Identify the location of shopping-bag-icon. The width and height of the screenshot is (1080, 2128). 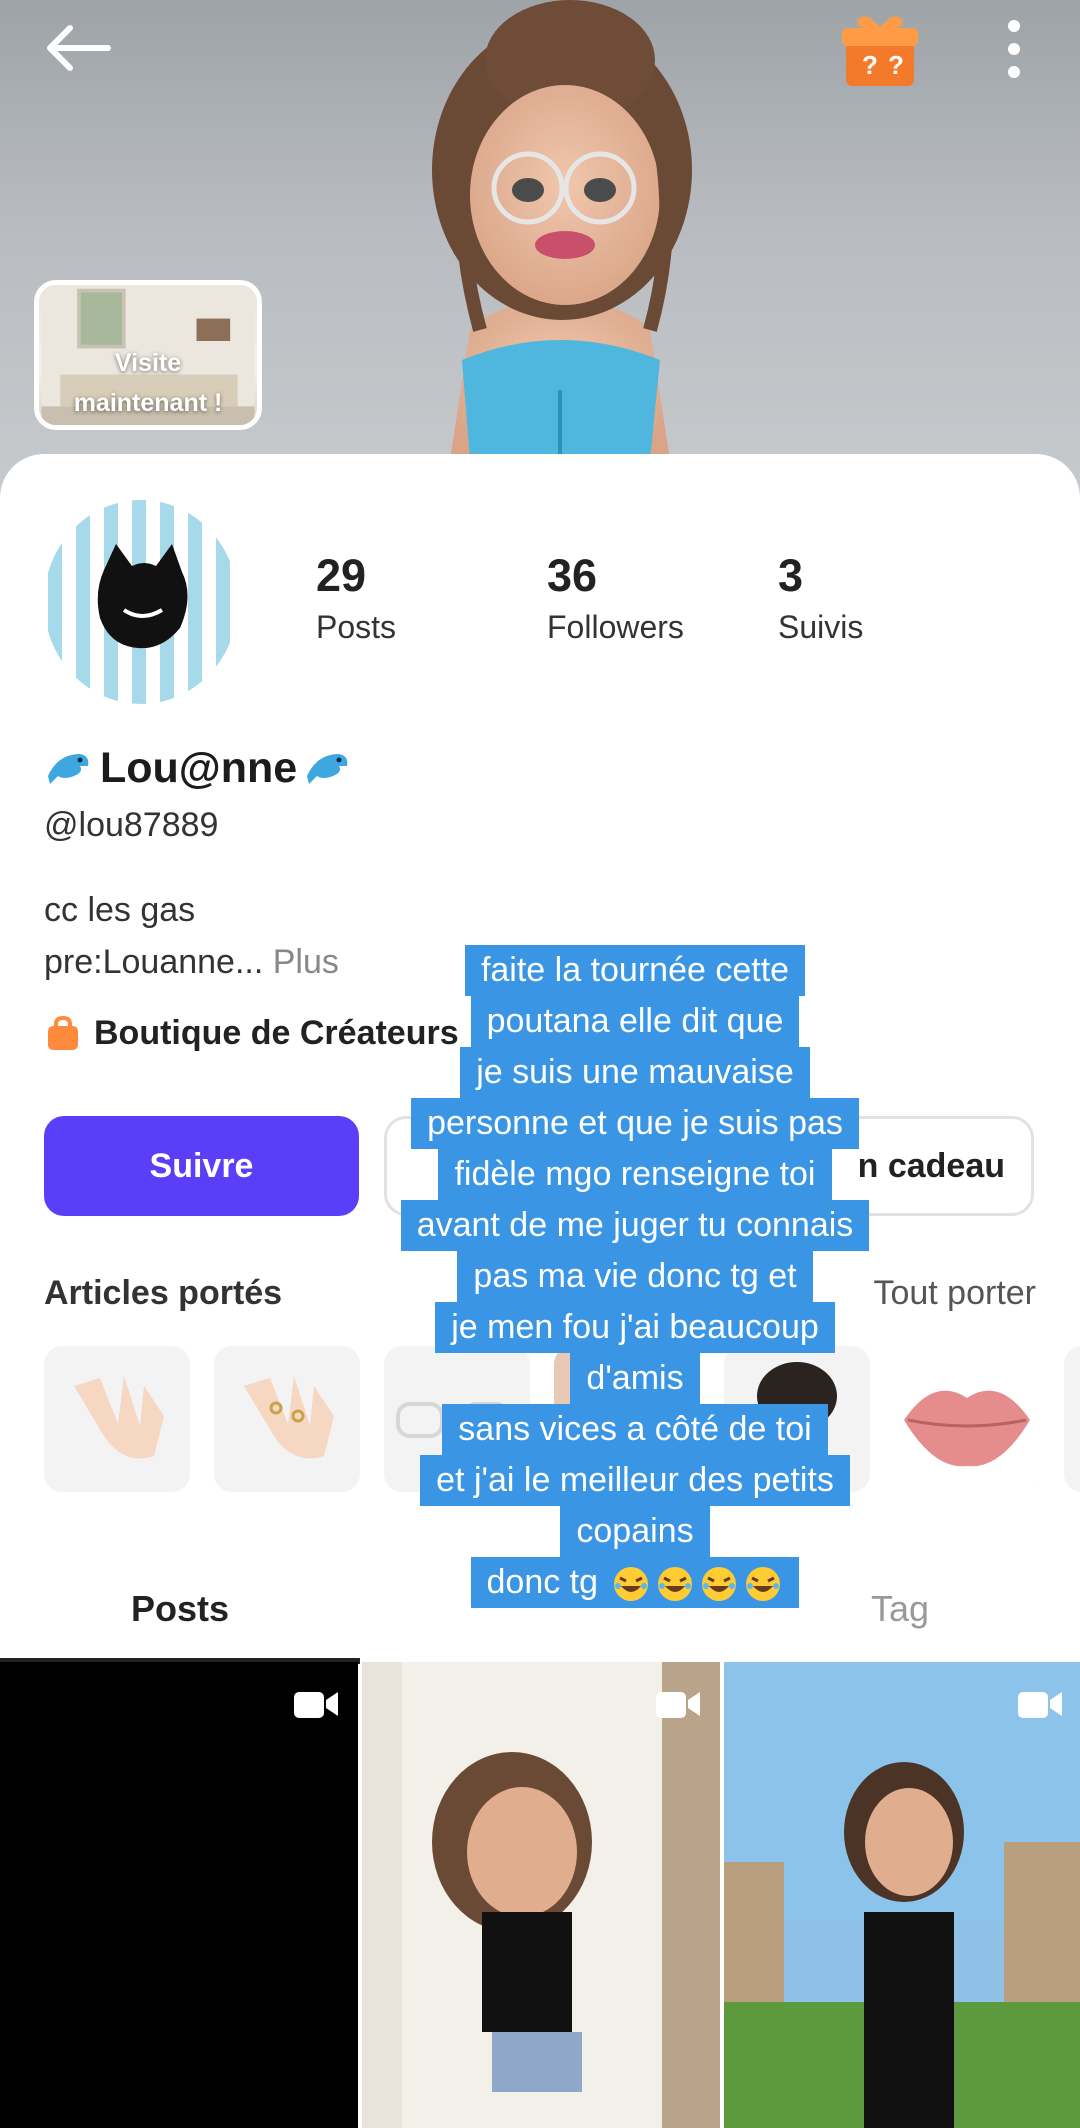
(63, 1032).